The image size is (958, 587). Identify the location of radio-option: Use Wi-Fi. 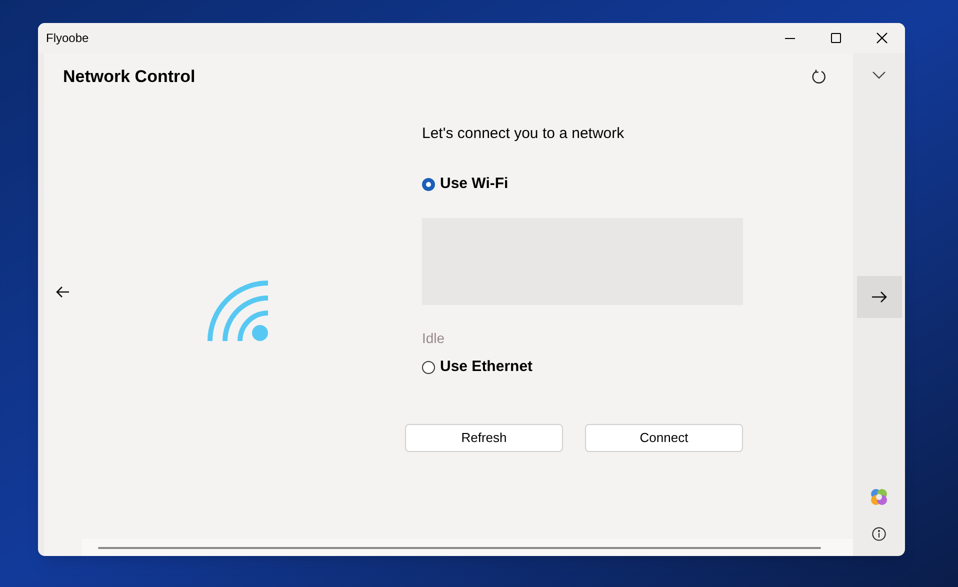
(465, 184).